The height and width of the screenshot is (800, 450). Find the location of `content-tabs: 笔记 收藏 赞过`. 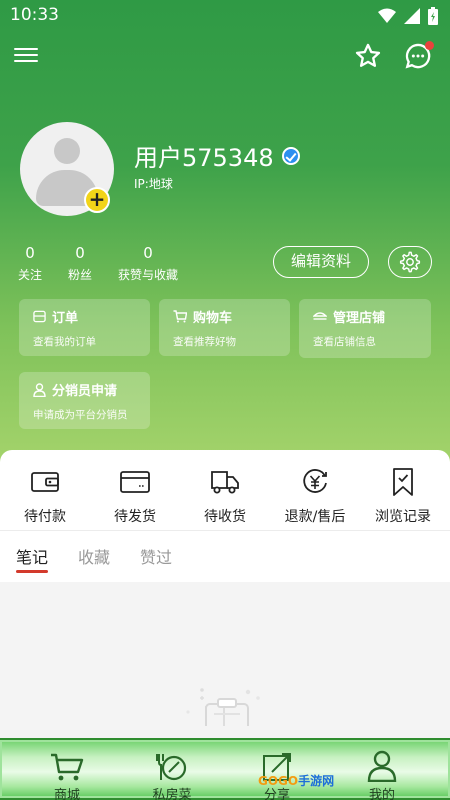

content-tabs: 笔记 收藏 赞过 is located at coordinates (225, 559).